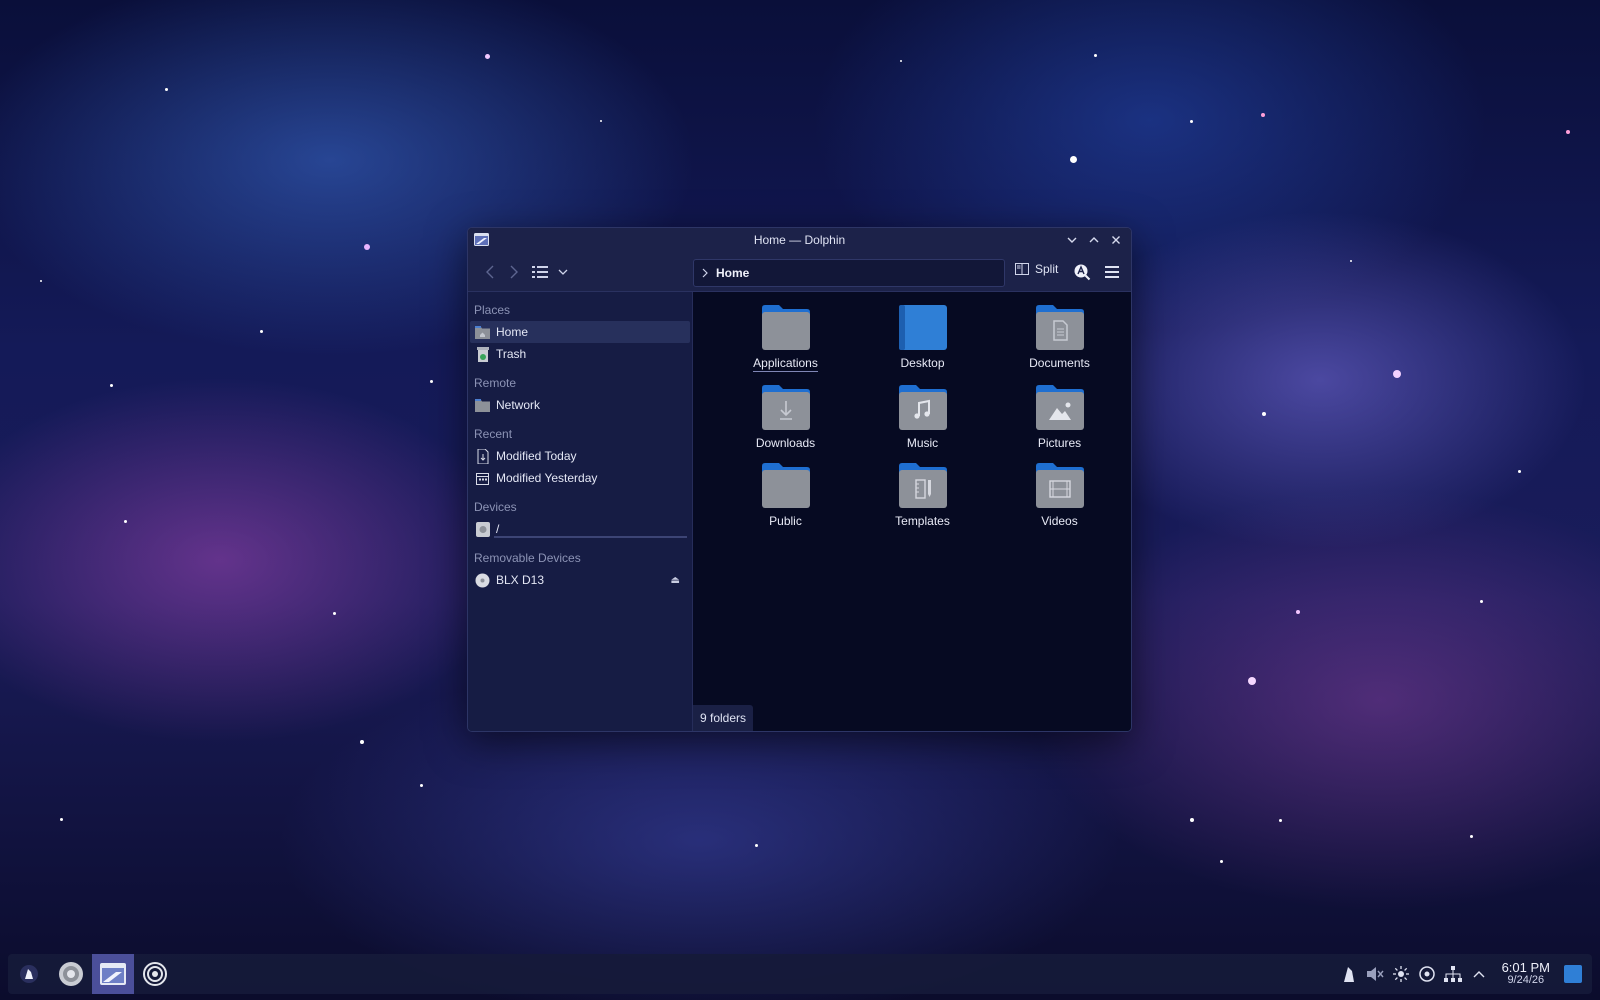 Image resolution: width=1600 pixels, height=1000 pixels. Describe the element at coordinates (1059, 327) in the screenshot. I see `documents-folder-icon` at that location.